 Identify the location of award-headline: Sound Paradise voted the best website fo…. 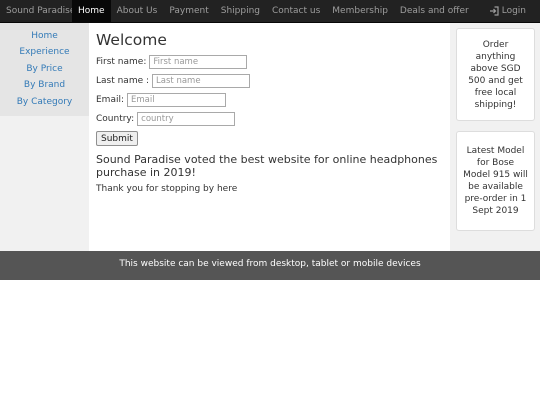
(267, 166).